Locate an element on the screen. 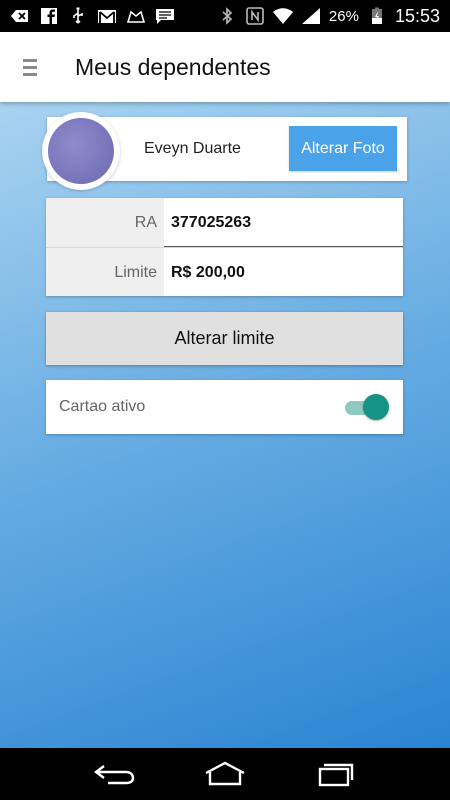 This screenshot has width=450, height=800. limit-value: R$ 200,00 is located at coordinates (208, 272).